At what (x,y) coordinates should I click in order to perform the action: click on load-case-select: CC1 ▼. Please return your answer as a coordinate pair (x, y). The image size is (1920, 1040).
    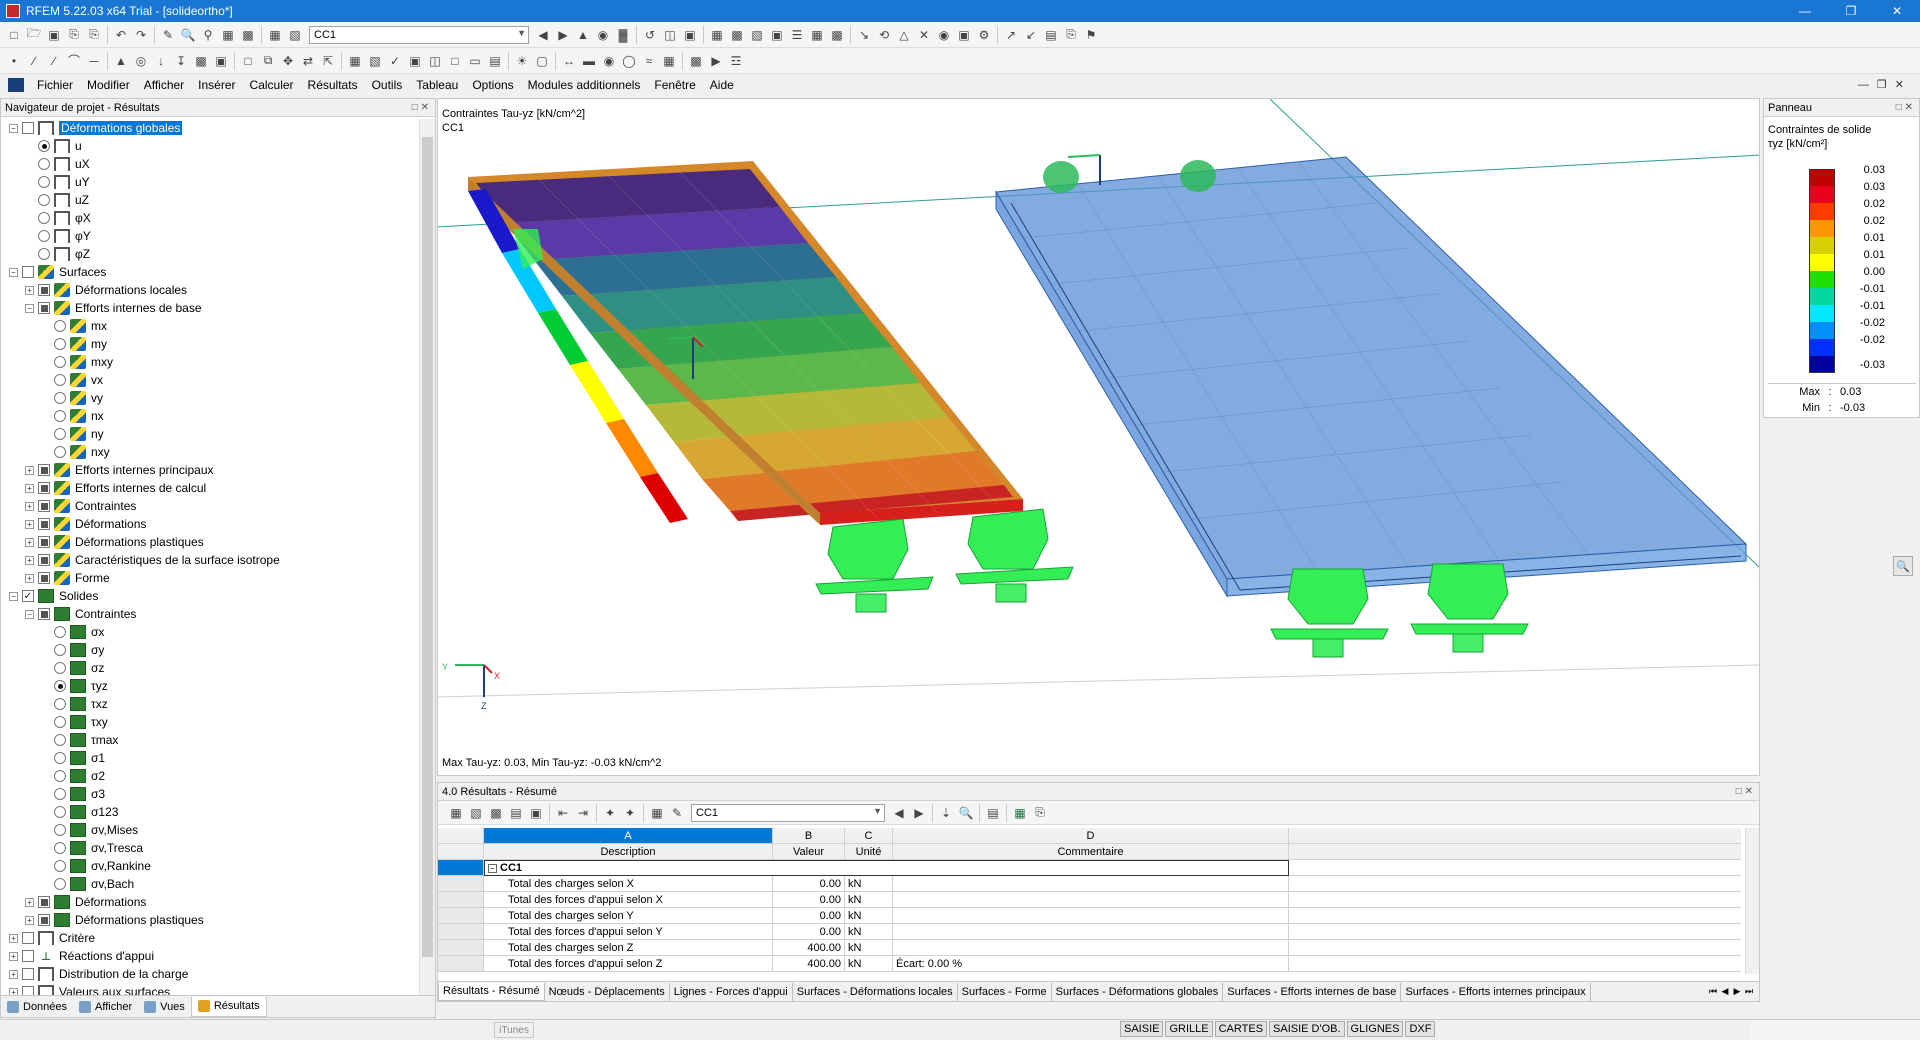
    Looking at the image, I should click on (419, 34).